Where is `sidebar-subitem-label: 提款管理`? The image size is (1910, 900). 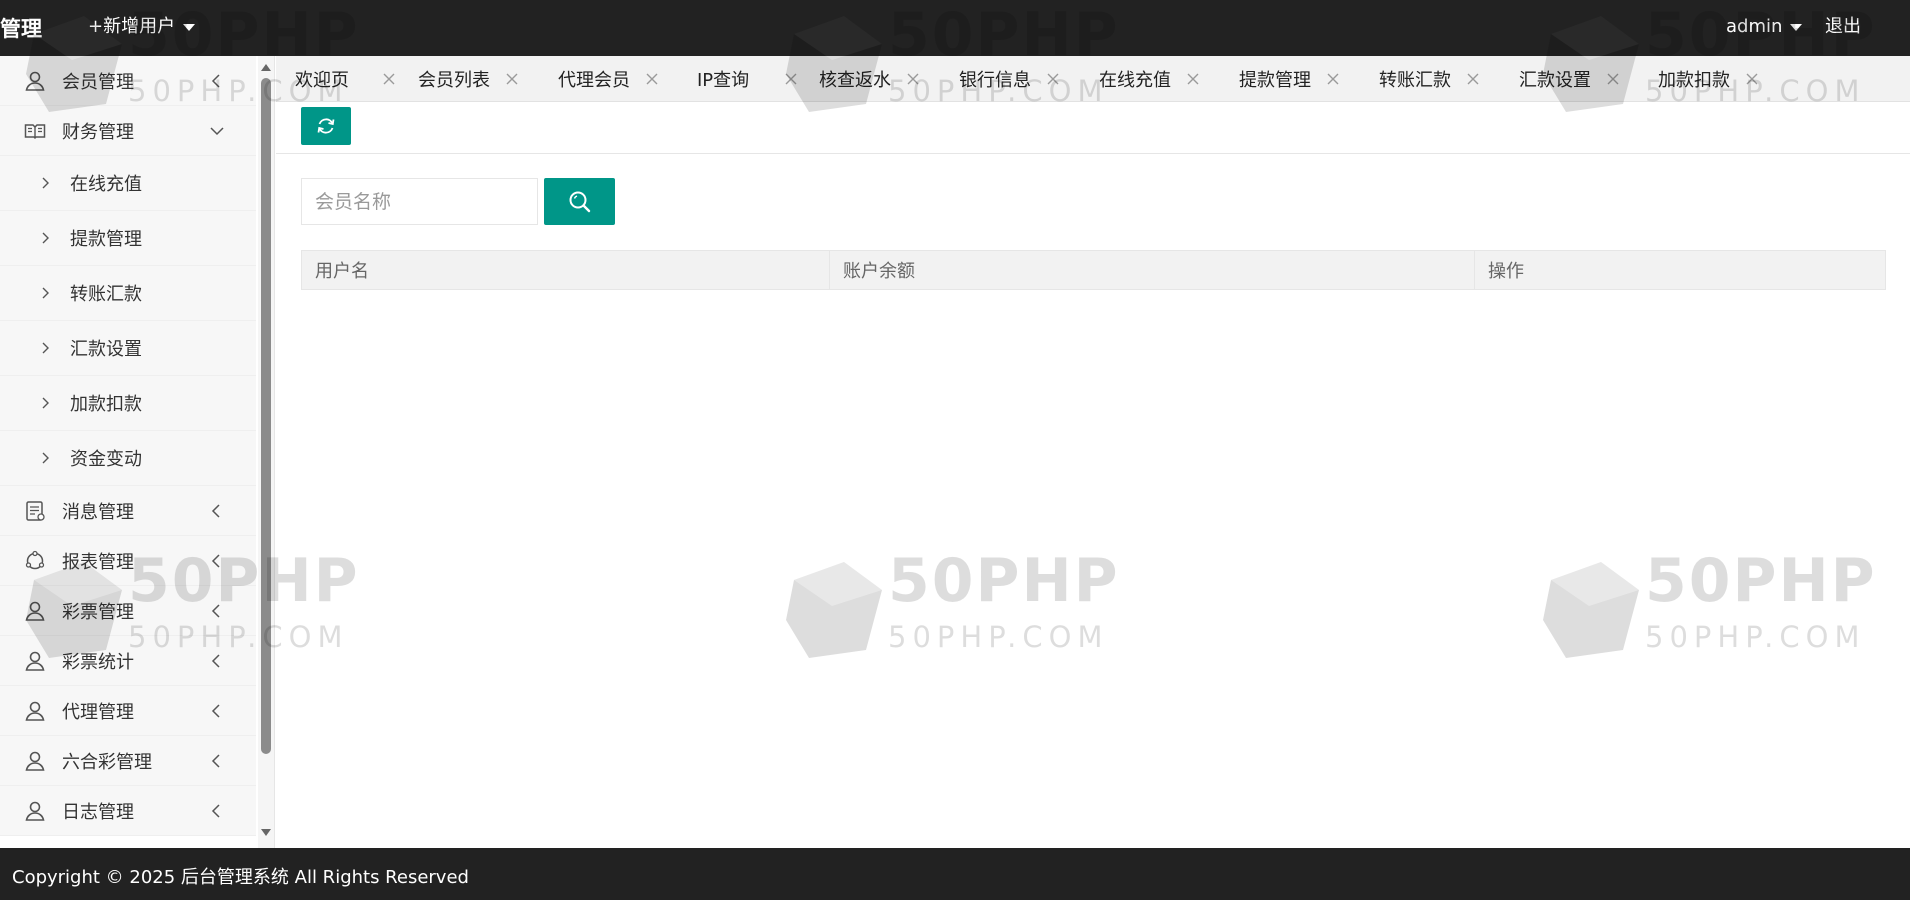 sidebar-subitem-label: 提款管理 is located at coordinates (106, 239).